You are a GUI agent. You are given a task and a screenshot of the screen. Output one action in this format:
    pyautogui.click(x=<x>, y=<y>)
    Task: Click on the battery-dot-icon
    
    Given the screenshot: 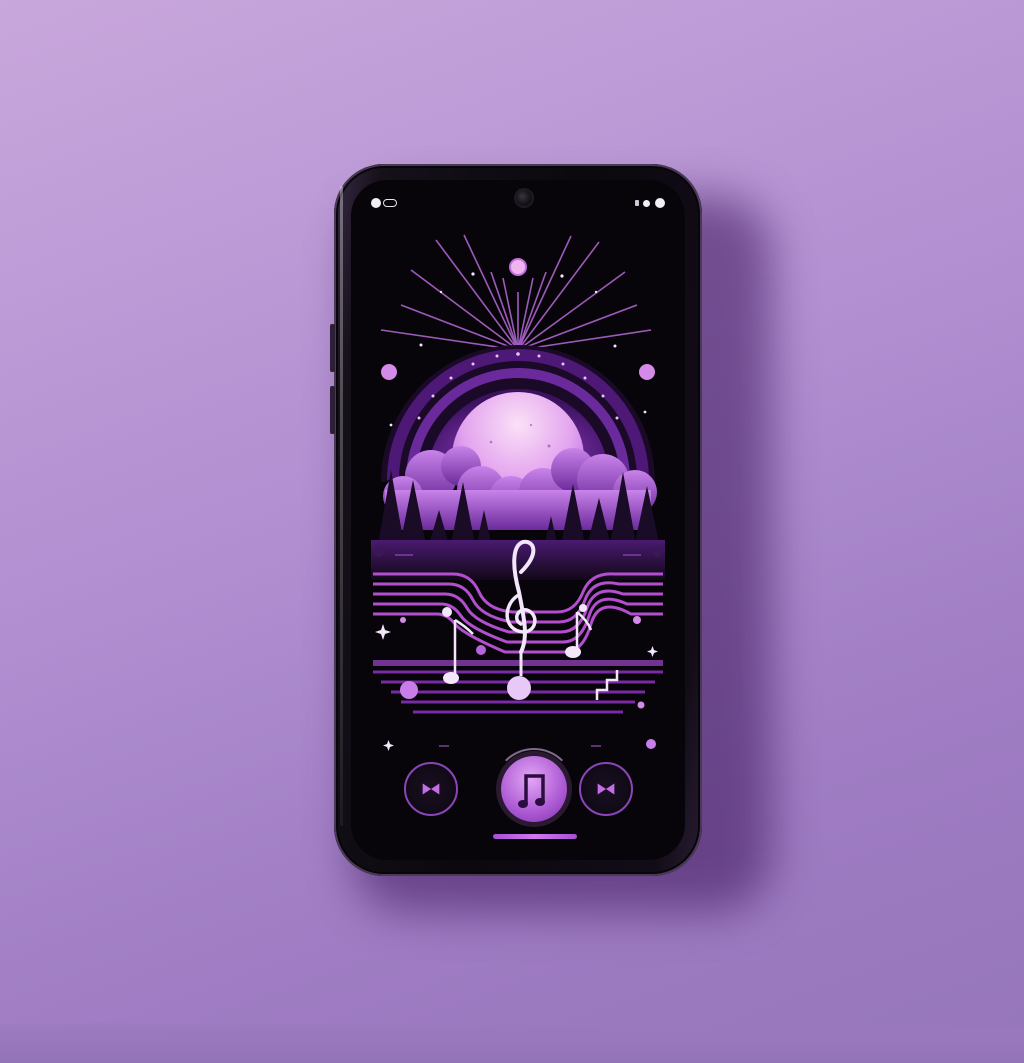 What is the action you would take?
    pyautogui.click(x=660, y=203)
    